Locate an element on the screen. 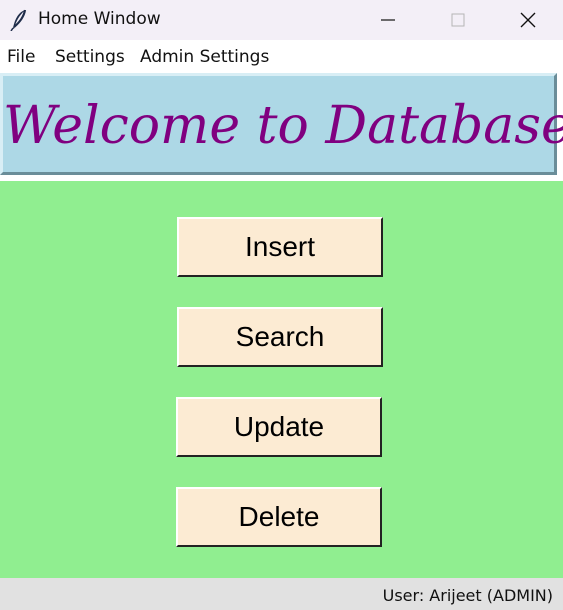 The height and width of the screenshot is (610, 563). insert-button: Insert is located at coordinates (280, 247).